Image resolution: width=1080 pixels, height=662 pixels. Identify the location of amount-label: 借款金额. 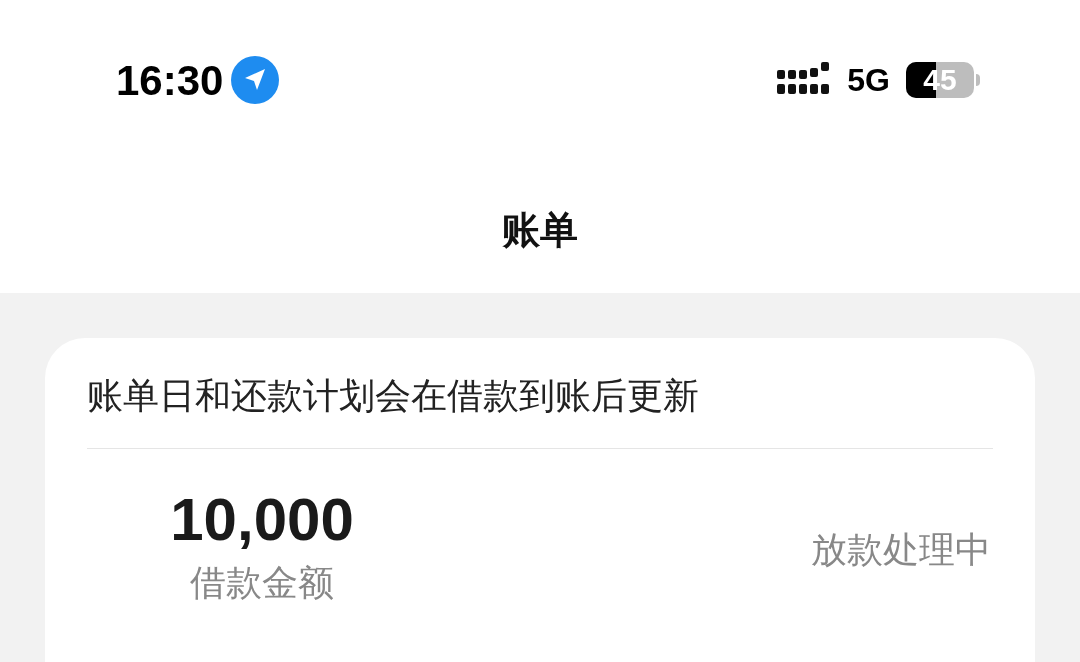
(262, 583).